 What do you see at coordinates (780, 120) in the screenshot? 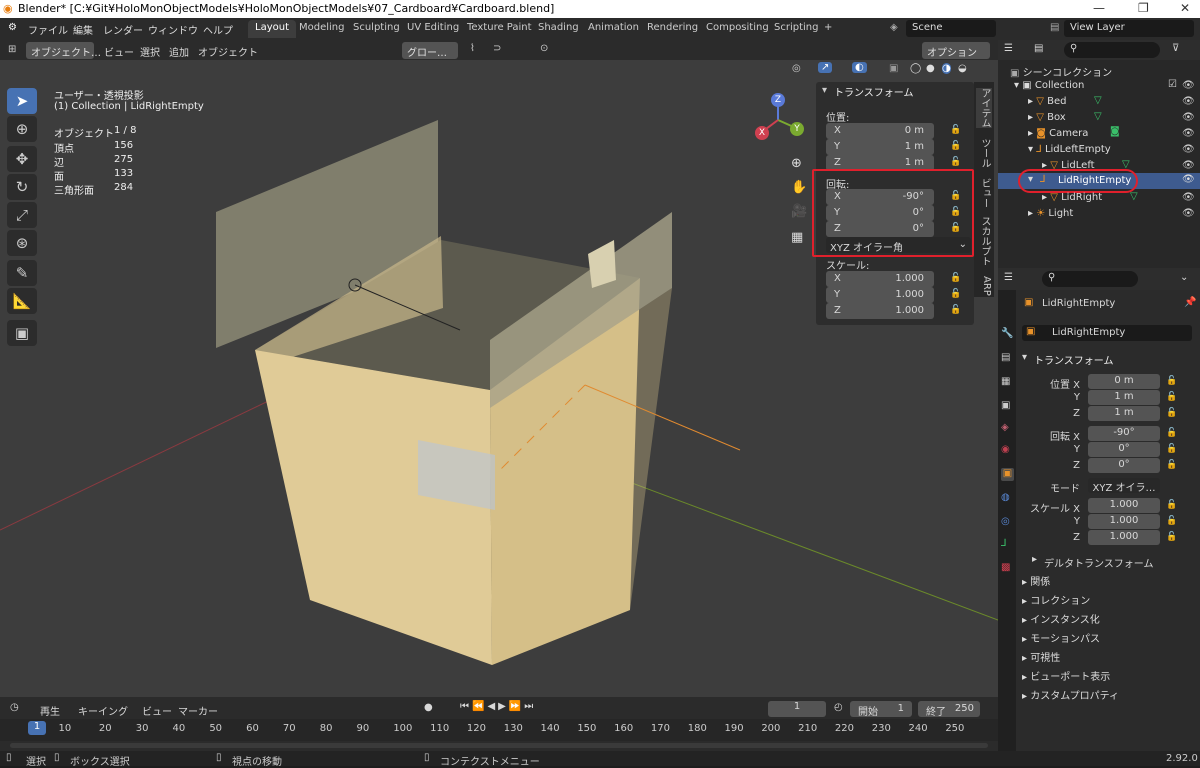
I see `navigation-gizmo: Z Y X` at bounding box center [780, 120].